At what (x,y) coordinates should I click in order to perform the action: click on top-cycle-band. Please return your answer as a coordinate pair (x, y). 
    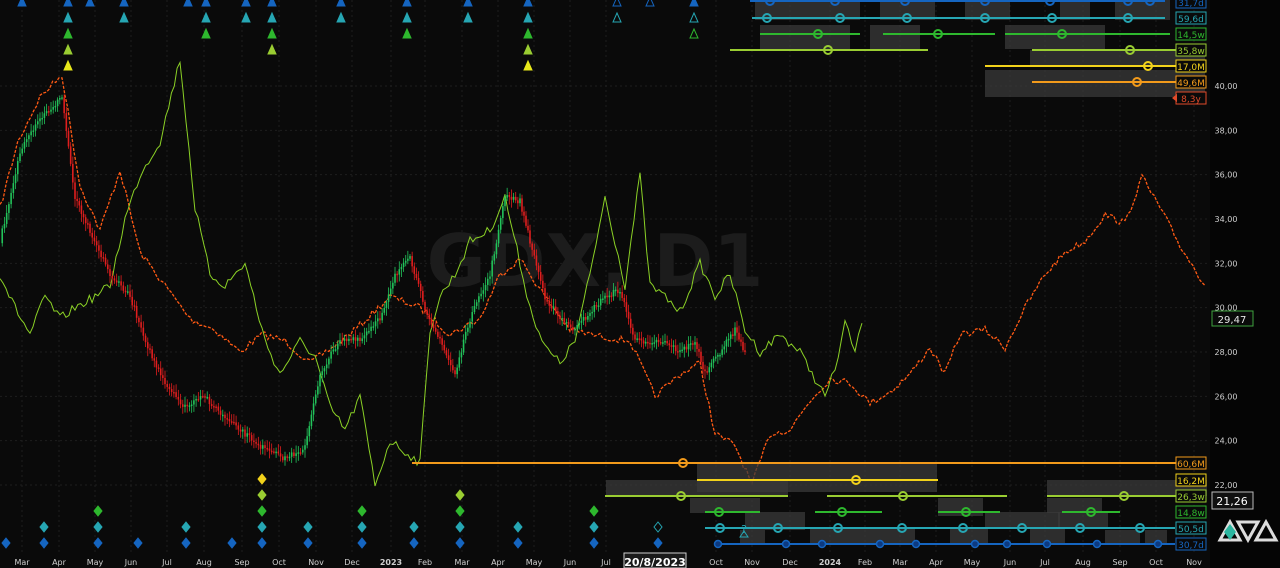
    Looking at the image, I should click on (1095, 83).